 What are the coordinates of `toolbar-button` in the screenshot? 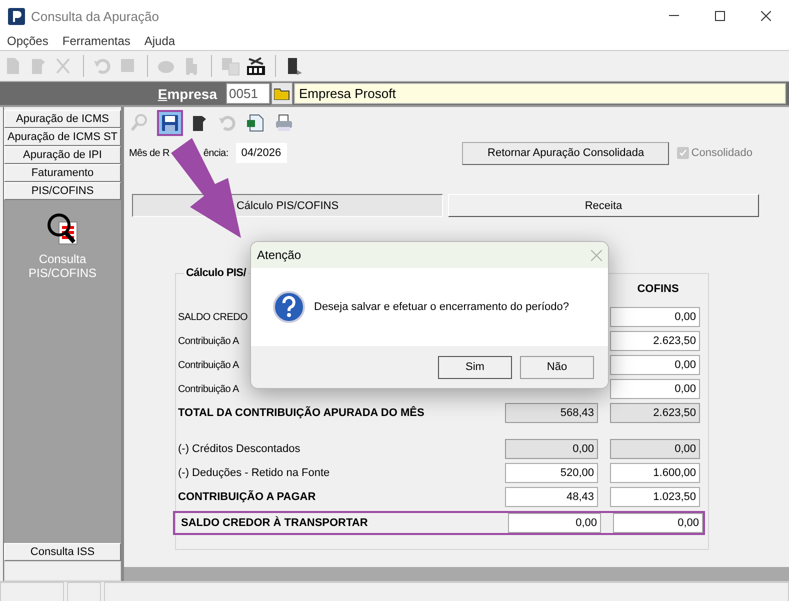 It's located at (284, 123).